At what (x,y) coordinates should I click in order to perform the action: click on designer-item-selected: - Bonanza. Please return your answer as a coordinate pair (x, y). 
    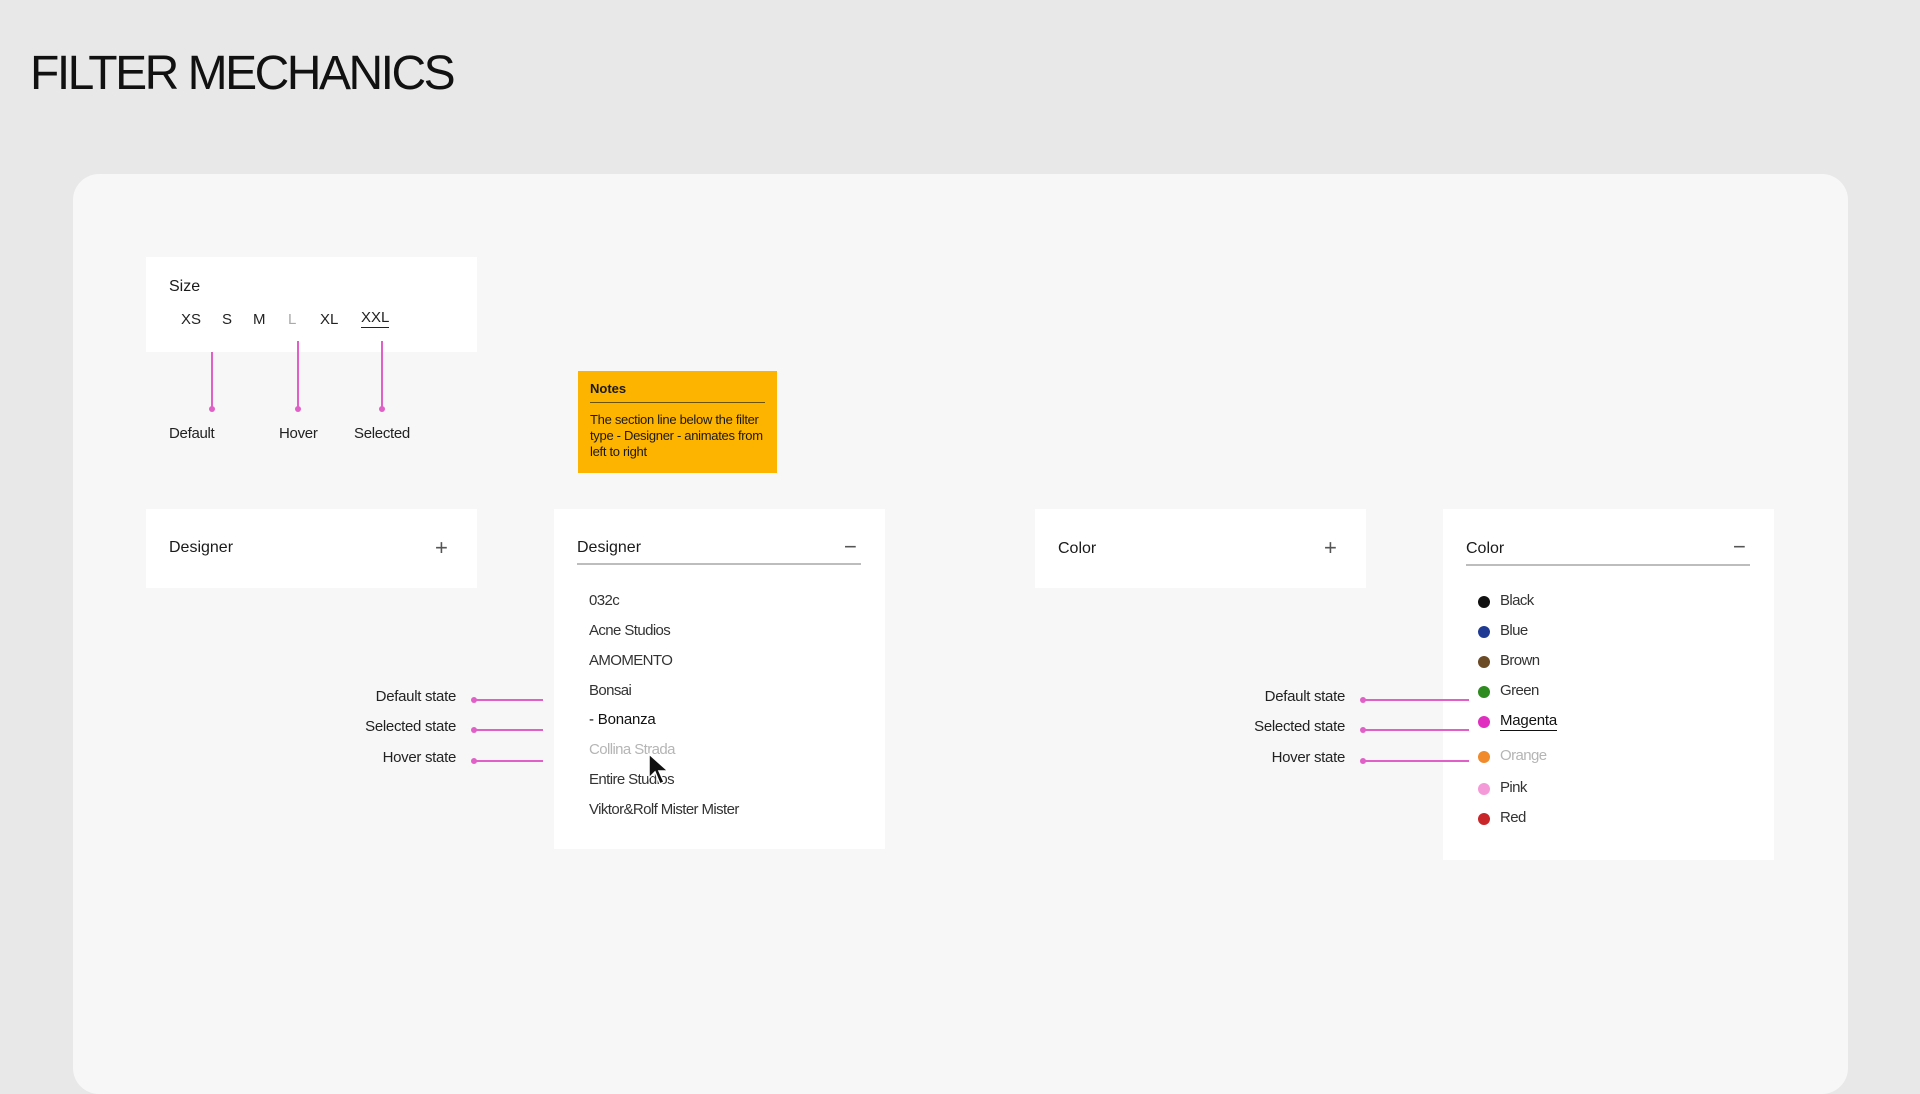
    Looking at the image, I should click on (622, 719).